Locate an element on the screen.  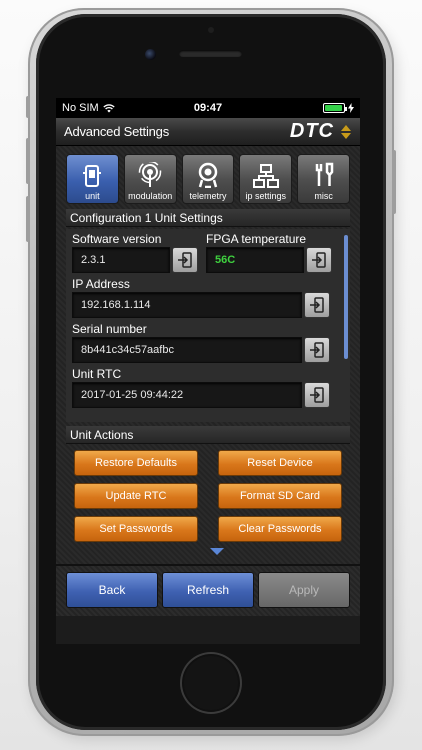
tab-label: ip settings is located at coordinates (266, 196).